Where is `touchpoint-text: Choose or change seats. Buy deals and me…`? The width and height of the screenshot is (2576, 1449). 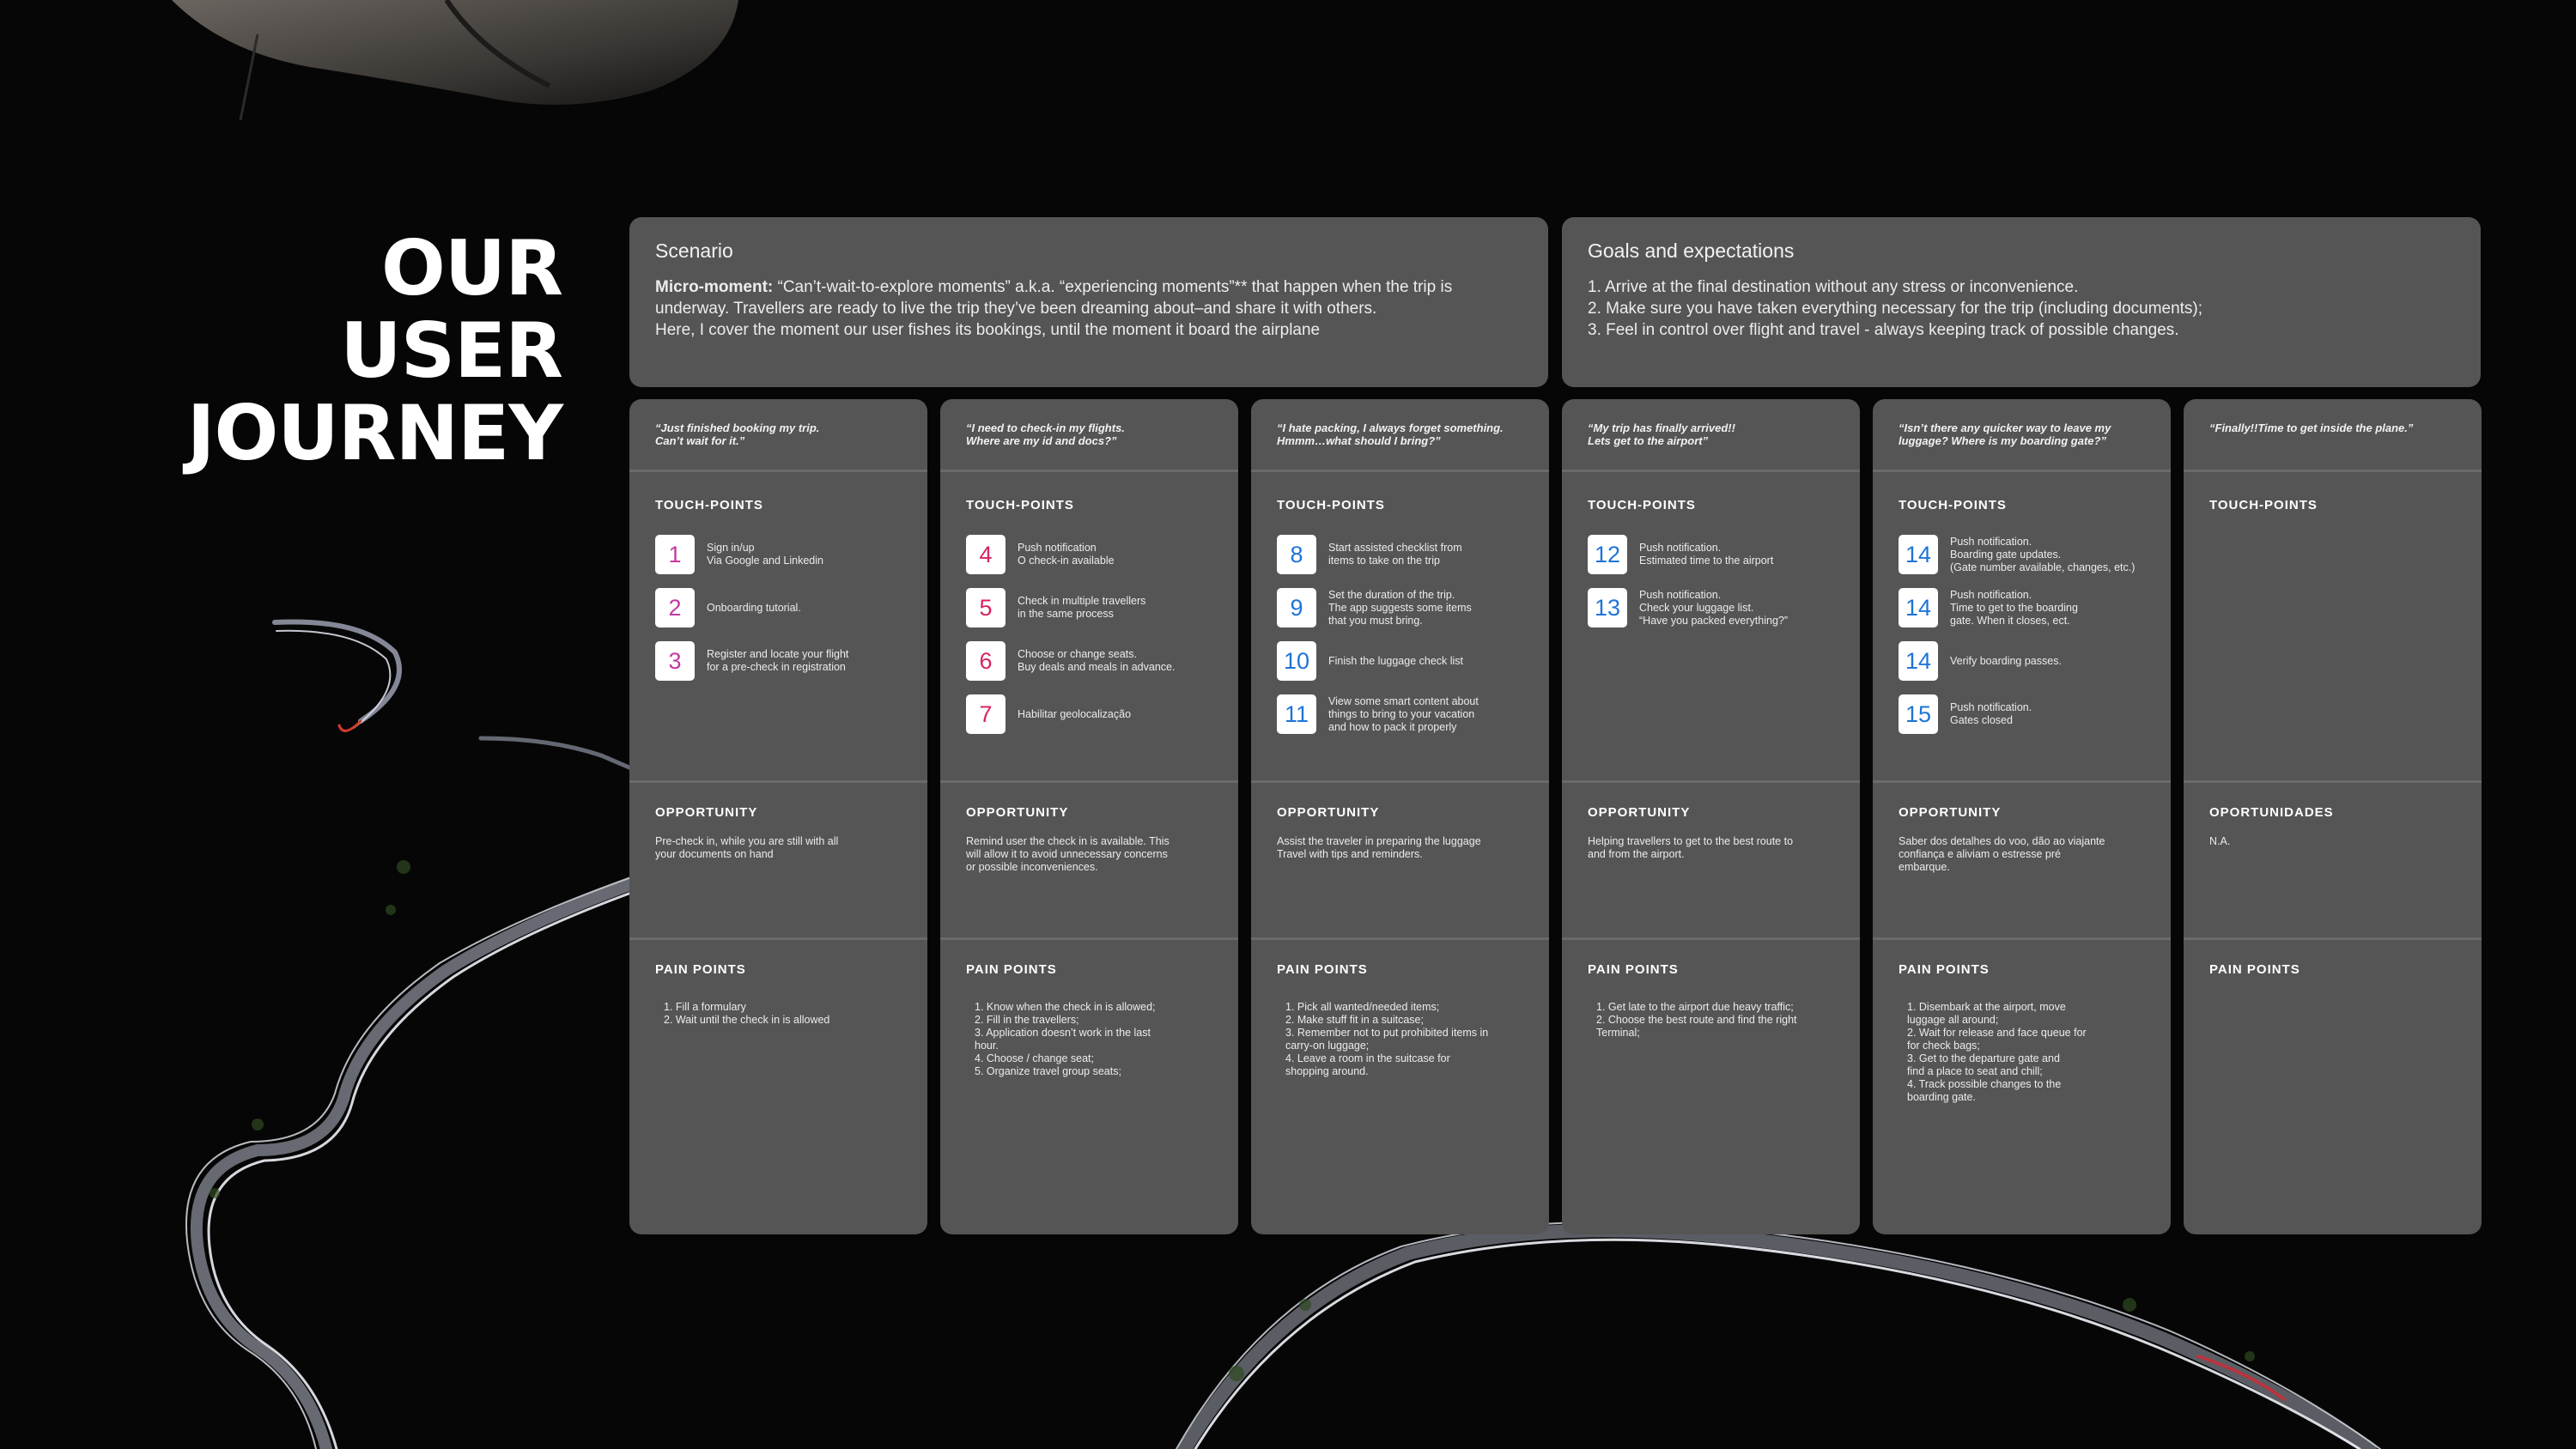 touchpoint-text: Choose or change seats. Buy deals and me… is located at coordinates (1097, 660).